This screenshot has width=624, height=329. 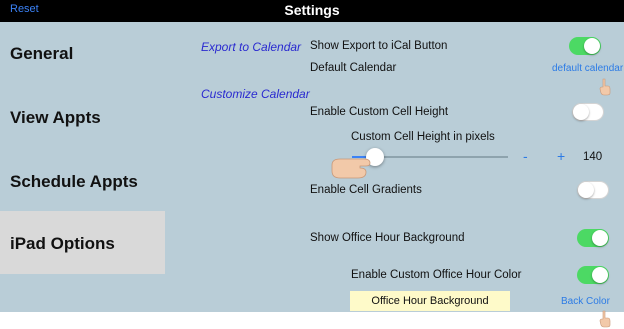 I want to click on sidebar-item-label: View Appts, so click(x=55, y=117).